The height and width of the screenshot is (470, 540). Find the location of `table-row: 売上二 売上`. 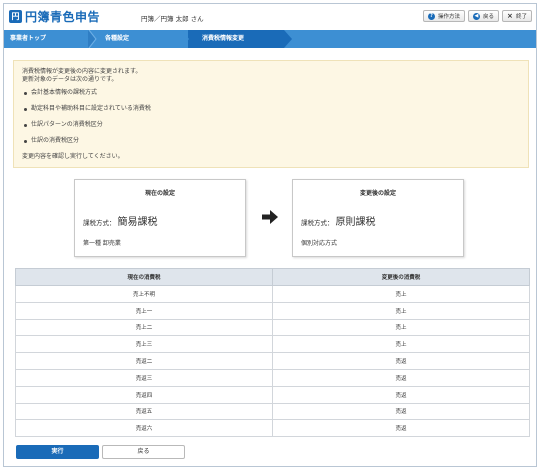

table-row: 売上二 売上 is located at coordinates (272, 327).